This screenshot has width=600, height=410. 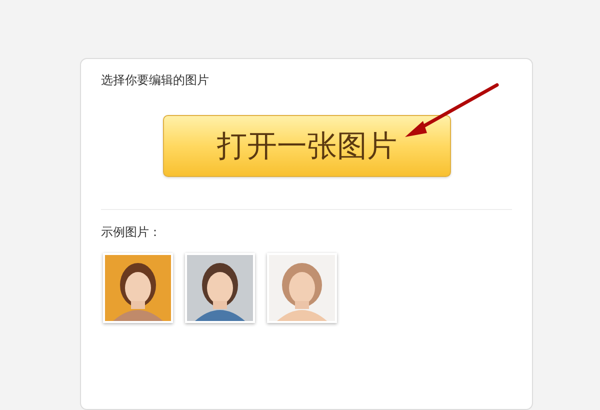 What do you see at coordinates (131, 232) in the screenshot?
I see `examples-label: 示例图片：` at bounding box center [131, 232].